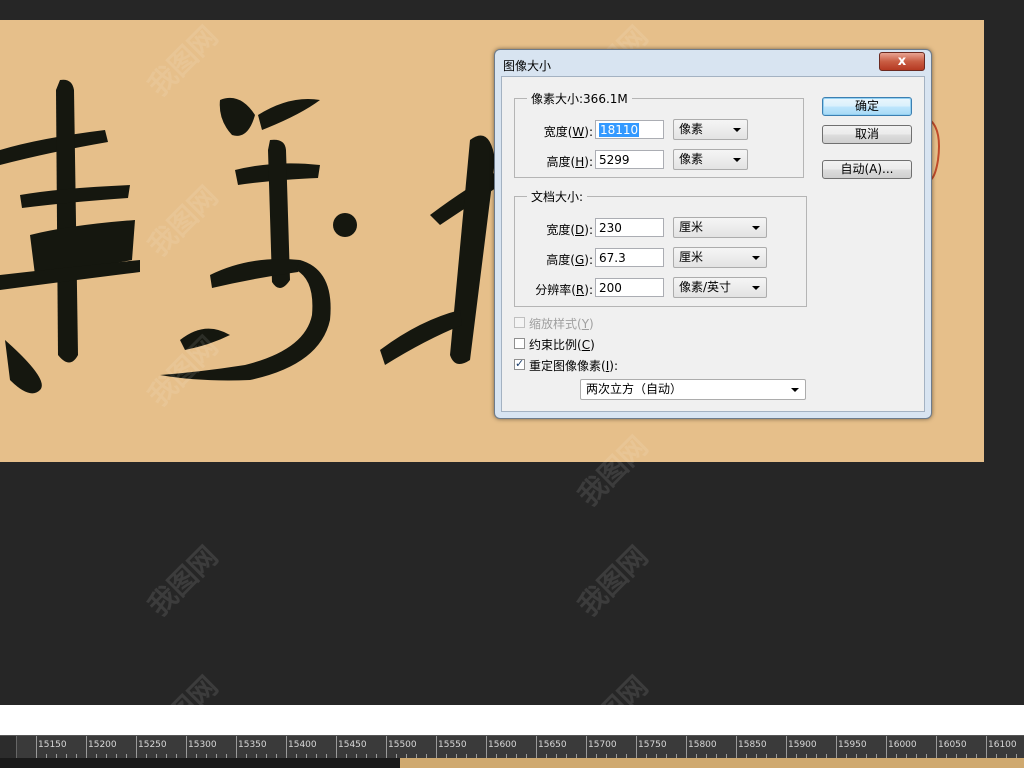  Describe the element at coordinates (712, 763) in the screenshot. I see `artwork-edge` at that location.